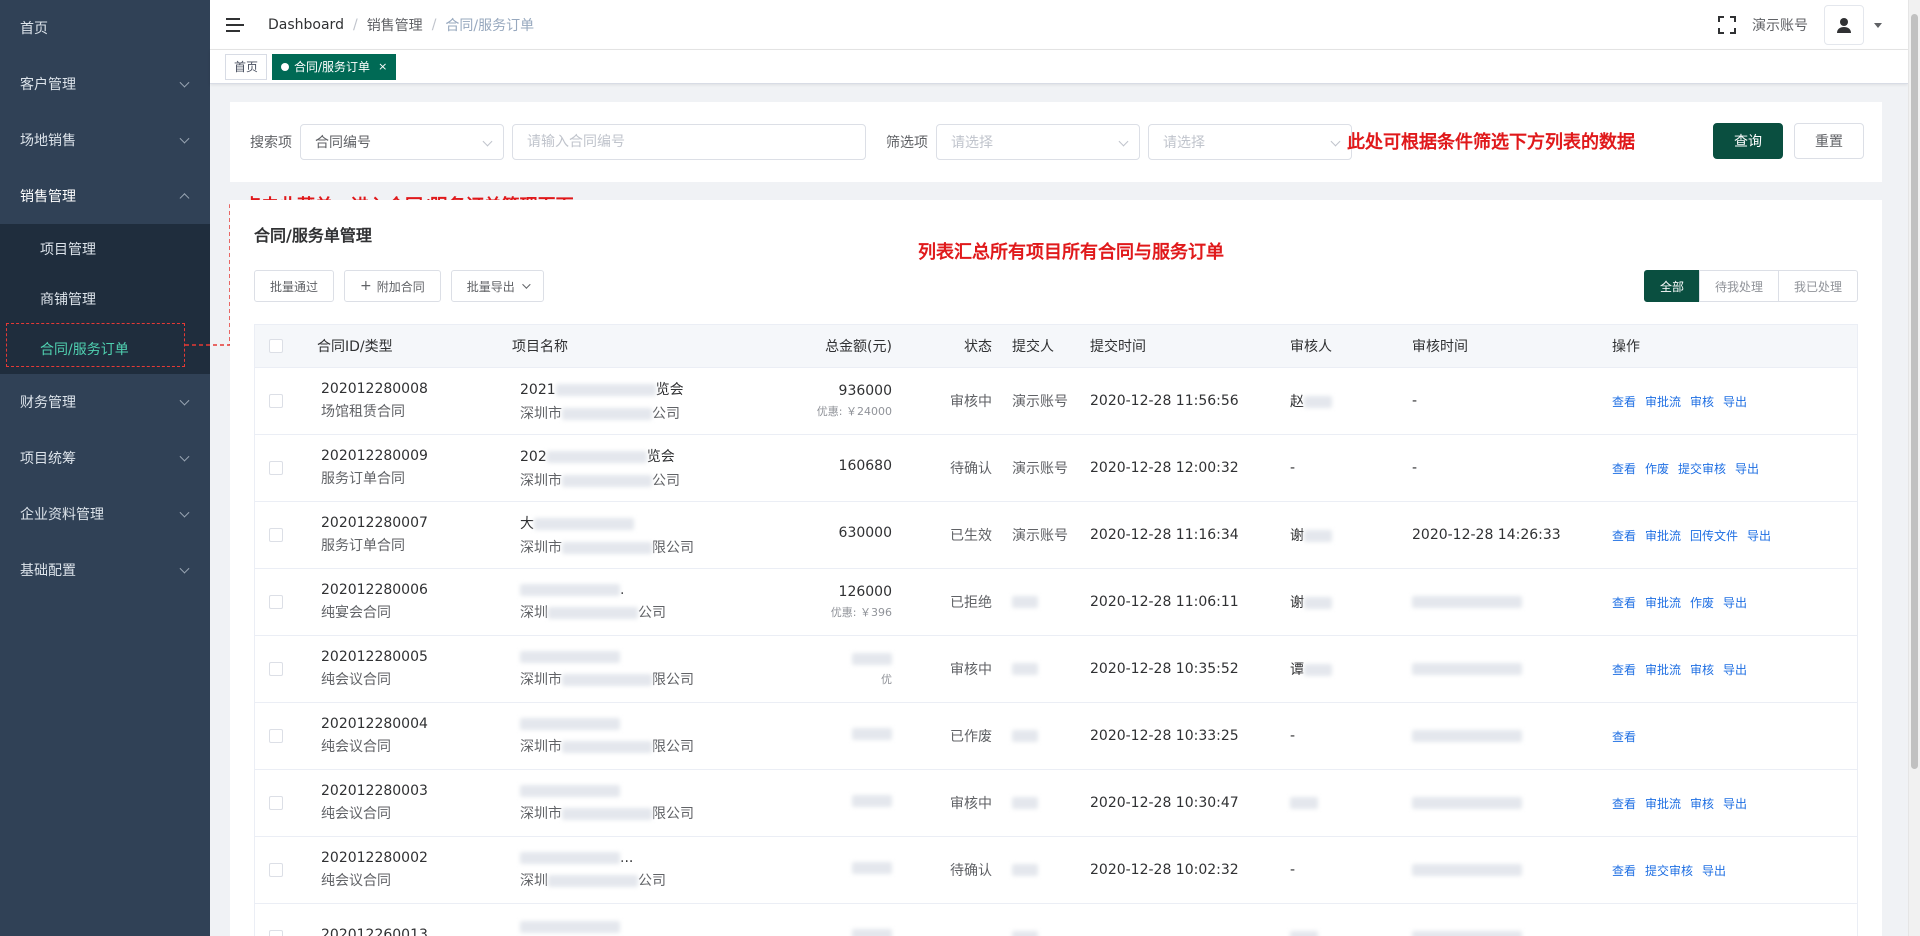 The image size is (1920, 936). I want to click on sidebar-item-label: 项目统筹, so click(48, 459).